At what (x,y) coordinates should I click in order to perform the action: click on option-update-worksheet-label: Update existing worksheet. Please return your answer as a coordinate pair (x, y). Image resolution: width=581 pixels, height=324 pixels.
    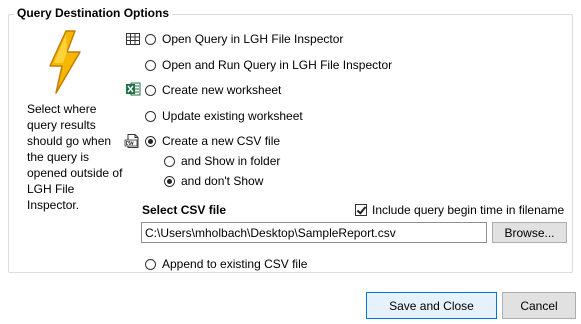
    Looking at the image, I should click on (232, 116).